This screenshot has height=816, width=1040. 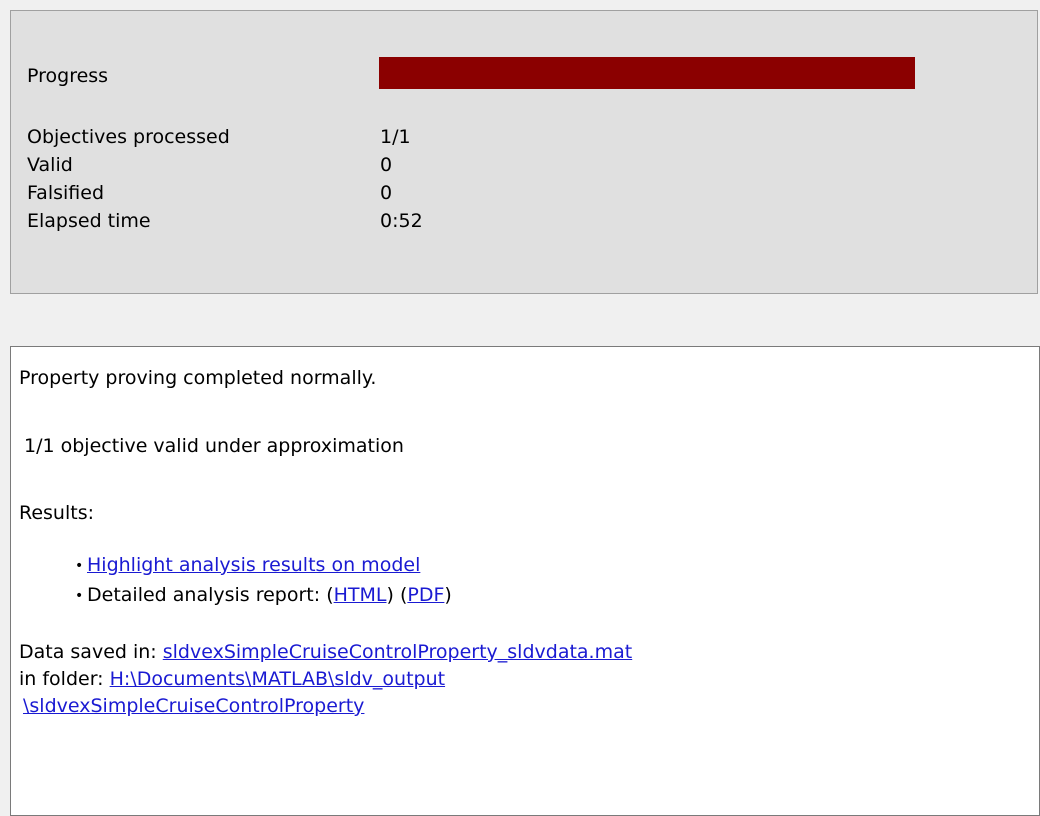 What do you see at coordinates (401, 221) in the screenshot?
I see `stat-value: 0:52` at bounding box center [401, 221].